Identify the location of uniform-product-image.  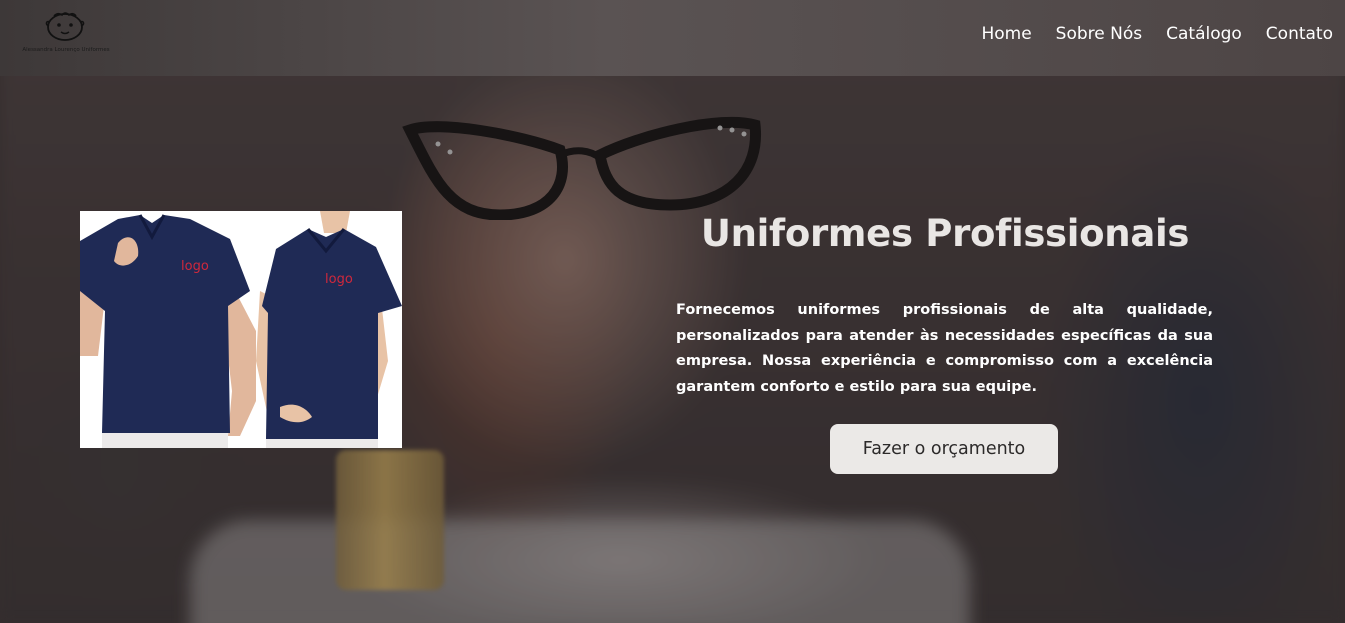
(241, 329).